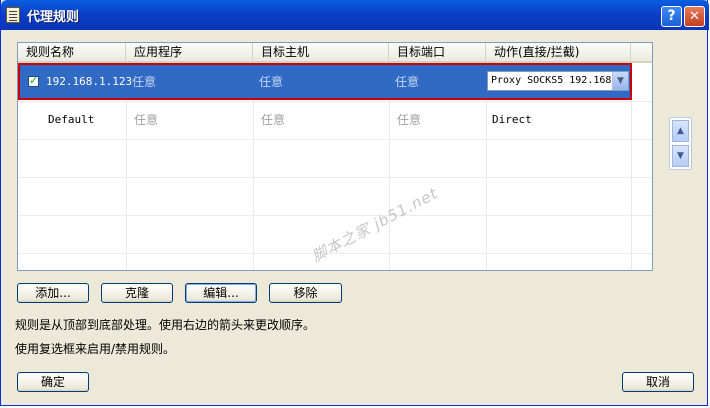 The height and width of the screenshot is (408, 710). What do you see at coordinates (72, 52) in the screenshot?
I see `column-header-rule-name: 规则名称` at bounding box center [72, 52].